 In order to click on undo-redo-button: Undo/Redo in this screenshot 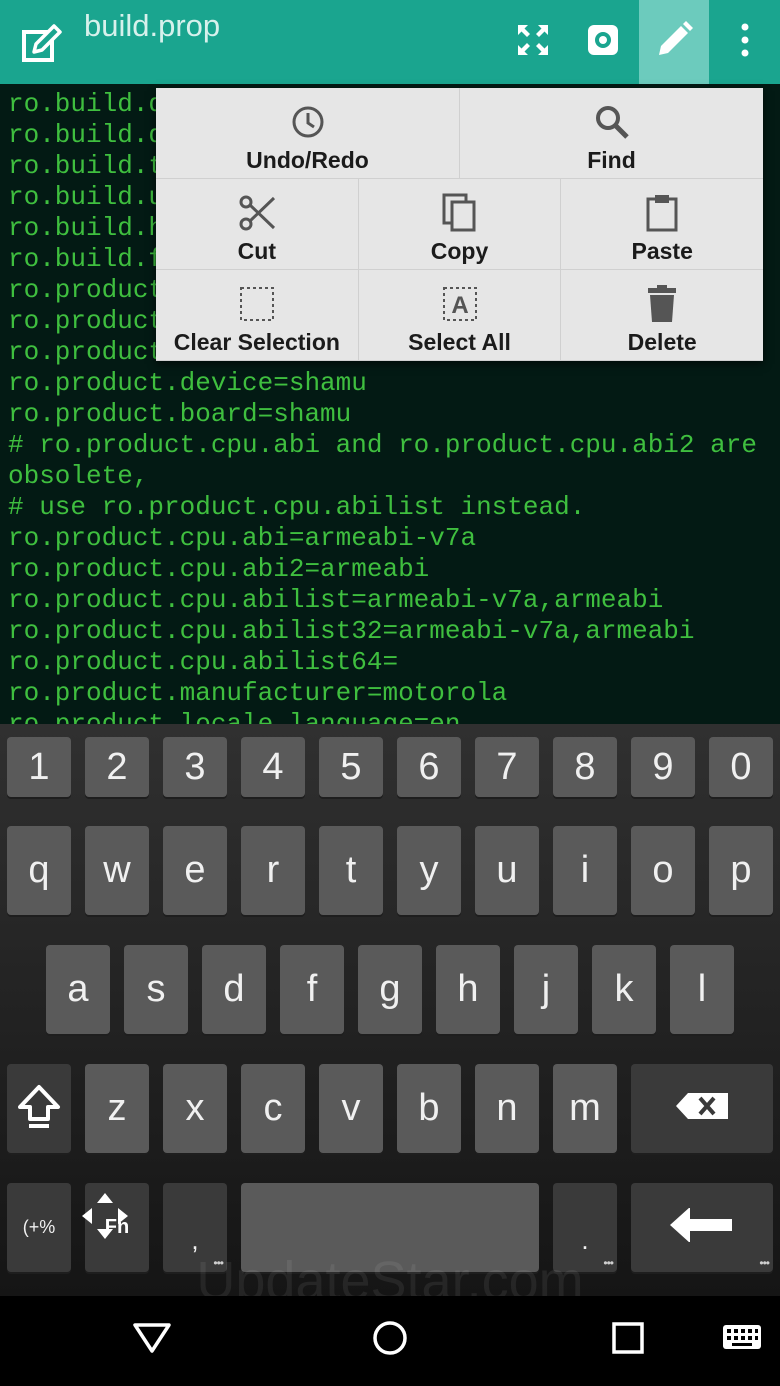, I will do `click(308, 133)`.